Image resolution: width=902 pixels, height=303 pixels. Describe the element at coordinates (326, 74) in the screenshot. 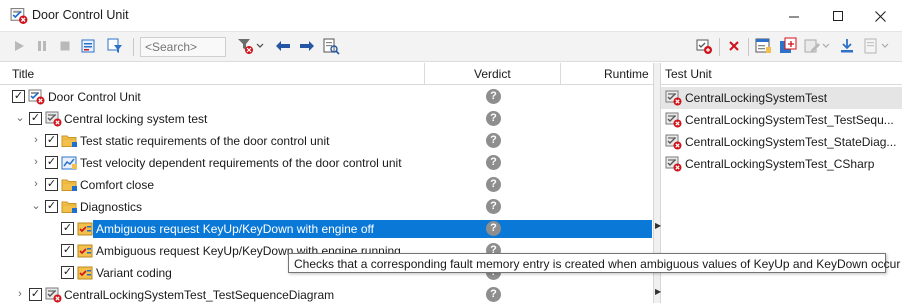

I see `column-header: Title Verdict Runtime` at that location.